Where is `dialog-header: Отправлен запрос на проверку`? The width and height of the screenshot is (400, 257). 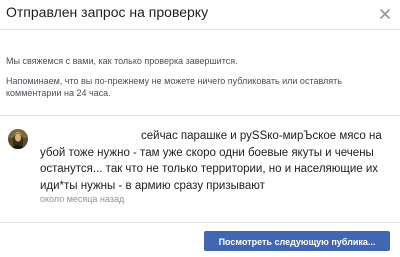 dialog-header: Отправлен запрос на проверку is located at coordinates (200, 15).